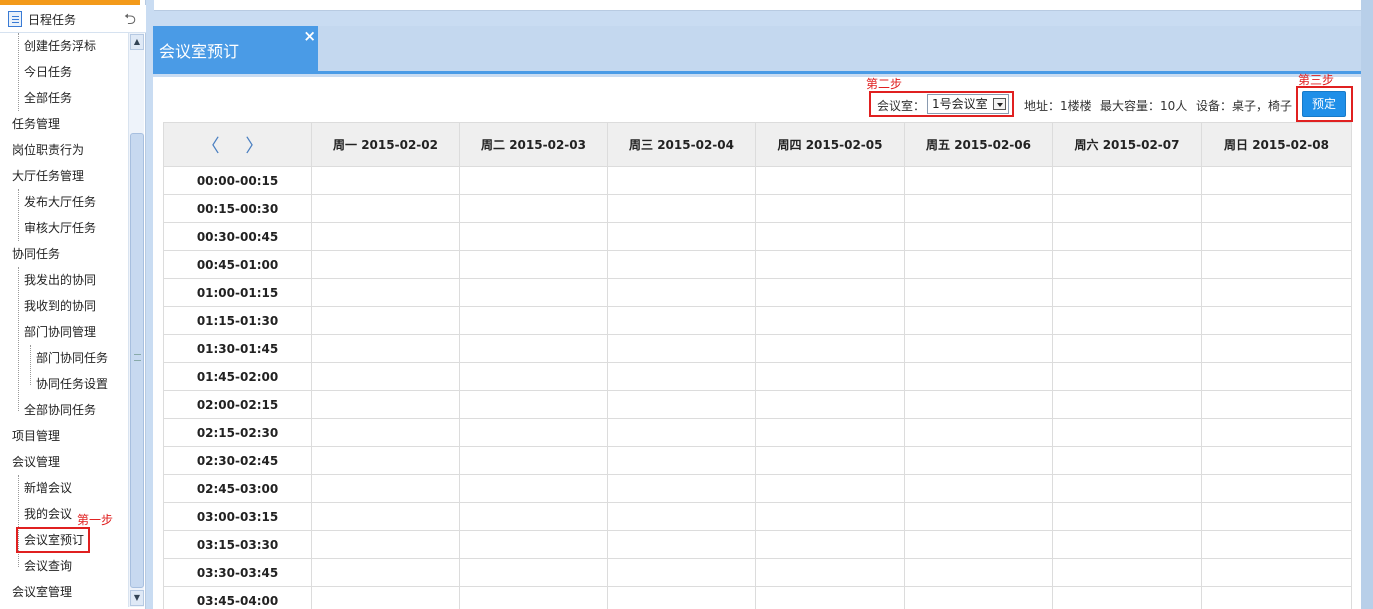 This screenshot has width=1373, height=609. What do you see at coordinates (136, 320) in the screenshot?
I see `sidebar-scrollbar: ▲ ▼` at bounding box center [136, 320].